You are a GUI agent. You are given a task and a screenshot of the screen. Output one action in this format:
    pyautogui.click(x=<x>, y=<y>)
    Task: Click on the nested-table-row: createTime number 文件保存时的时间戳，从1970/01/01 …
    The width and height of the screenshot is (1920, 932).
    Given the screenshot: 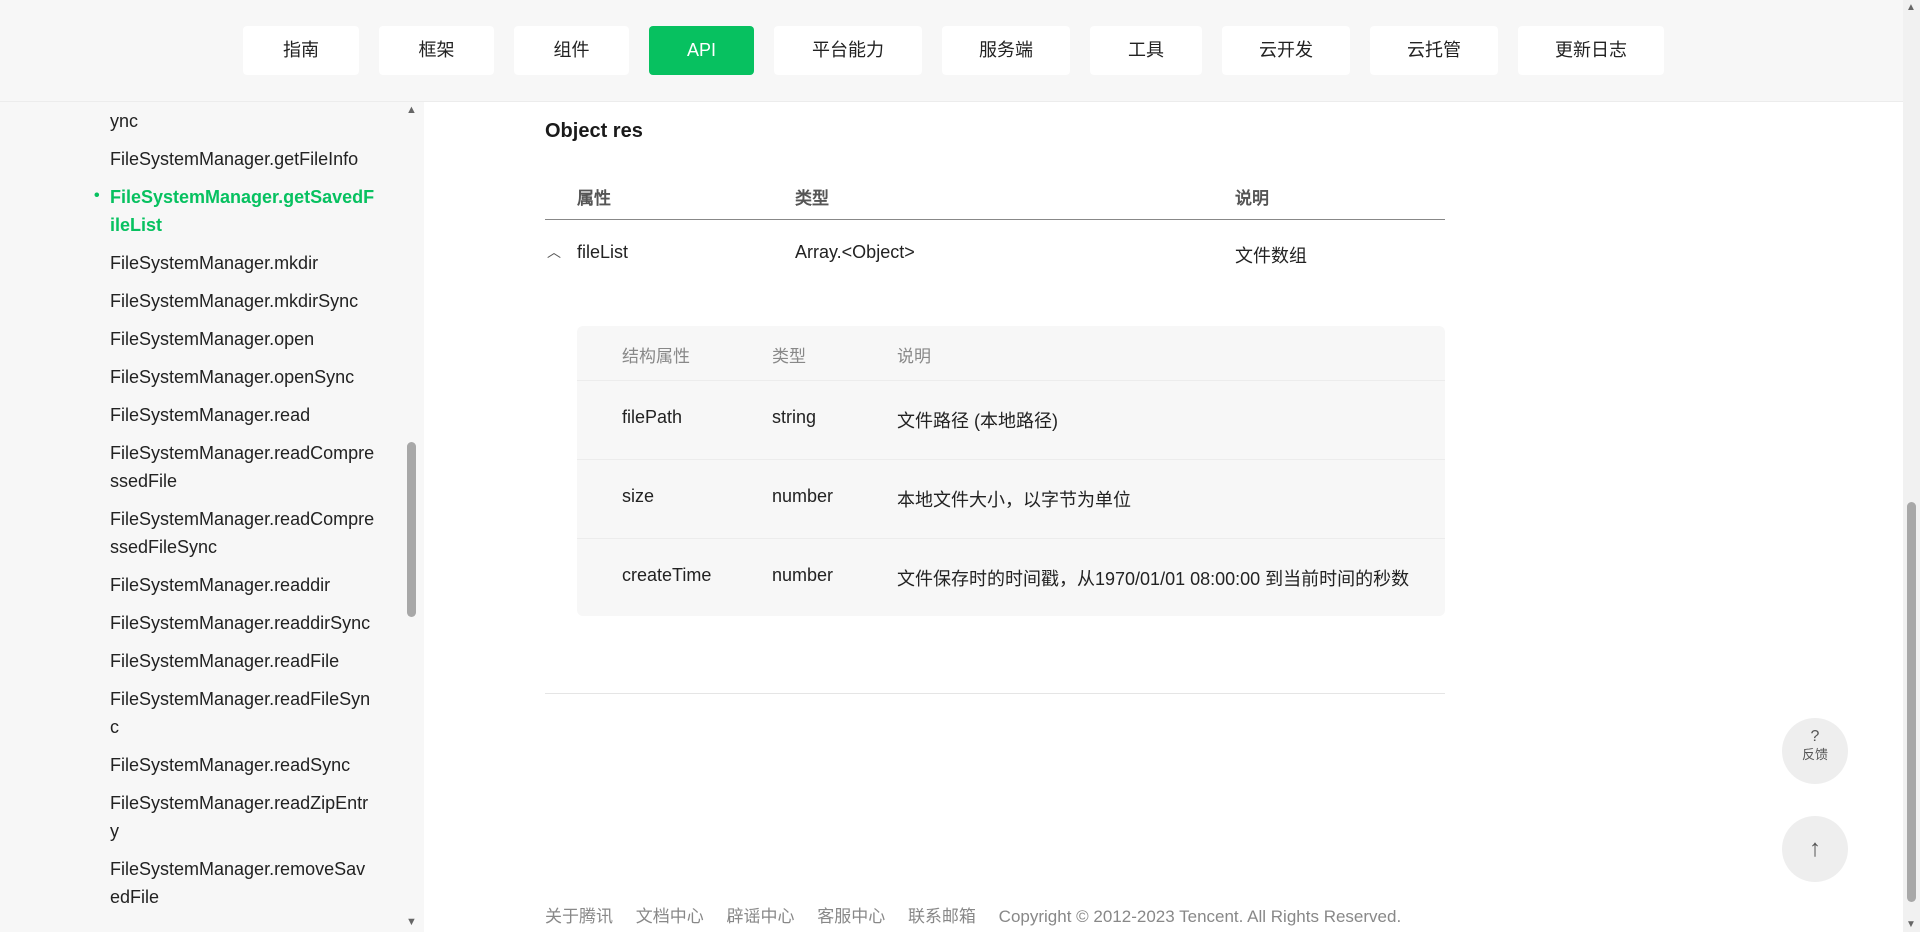 What is the action you would take?
    pyautogui.click(x=1011, y=578)
    